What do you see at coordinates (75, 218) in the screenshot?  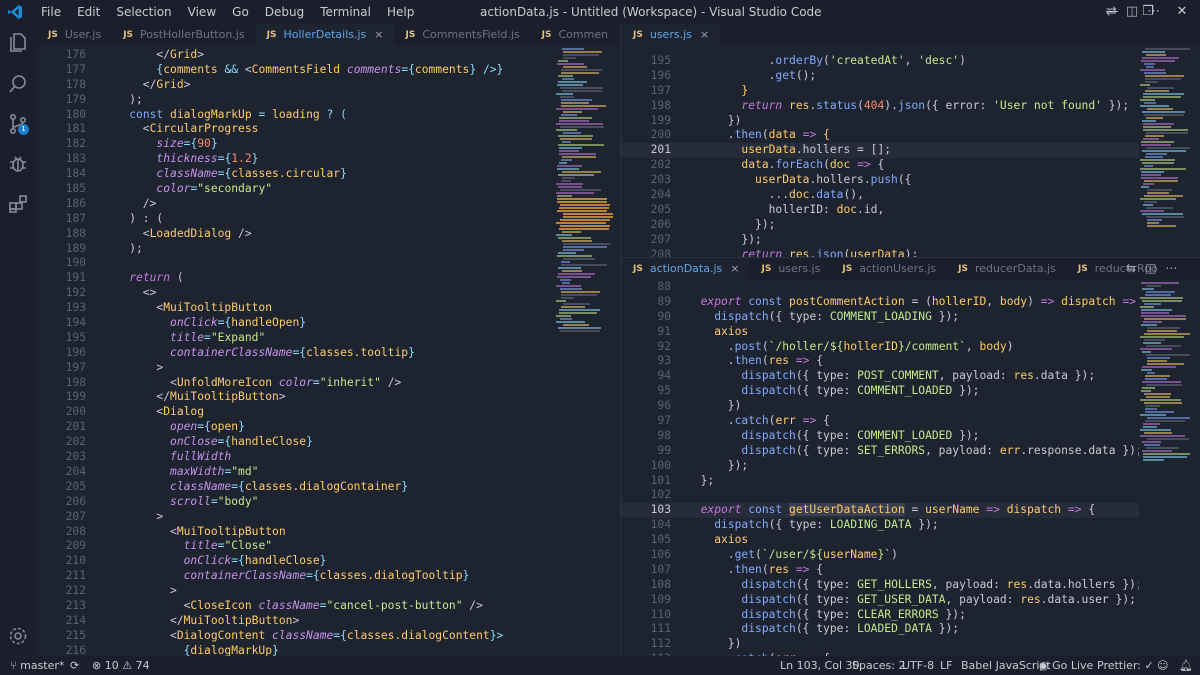 I see `line-number: 187` at bounding box center [75, 218].